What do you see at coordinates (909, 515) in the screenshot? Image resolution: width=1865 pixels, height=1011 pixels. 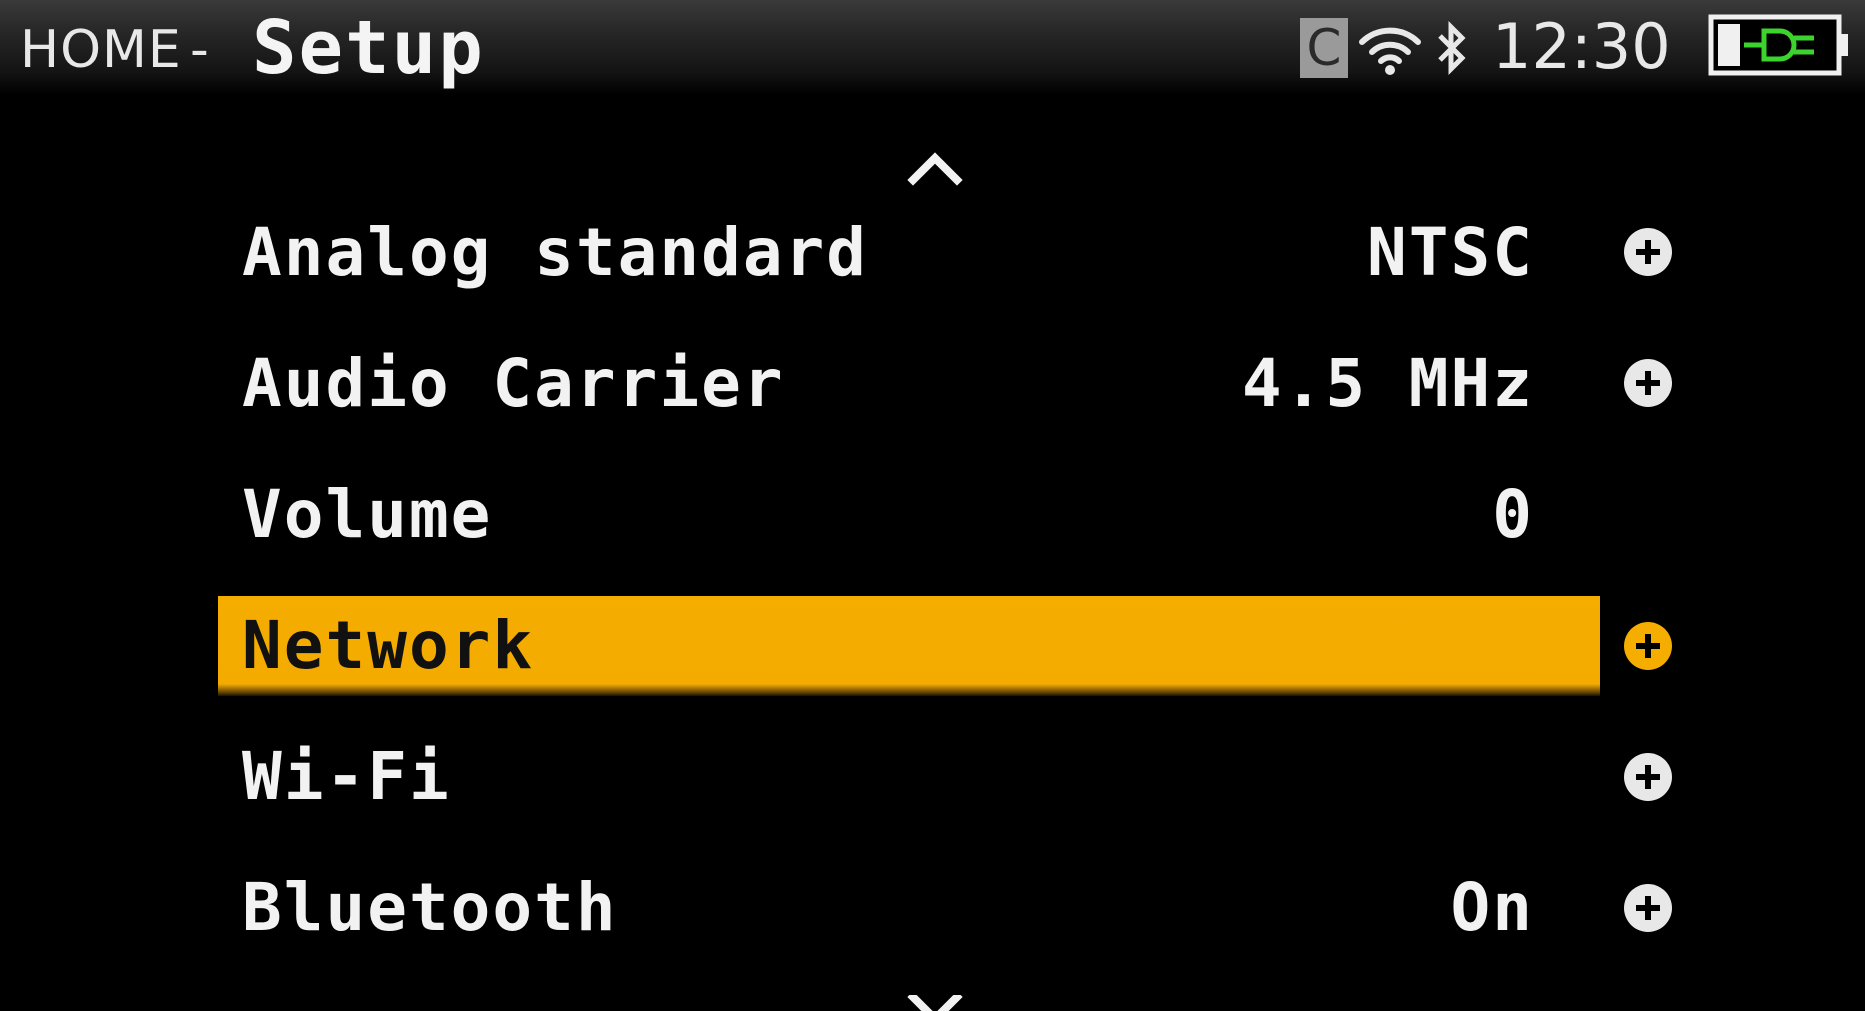 I see `menu-item-volume: Volume 0` at bounding box center [909, 515].